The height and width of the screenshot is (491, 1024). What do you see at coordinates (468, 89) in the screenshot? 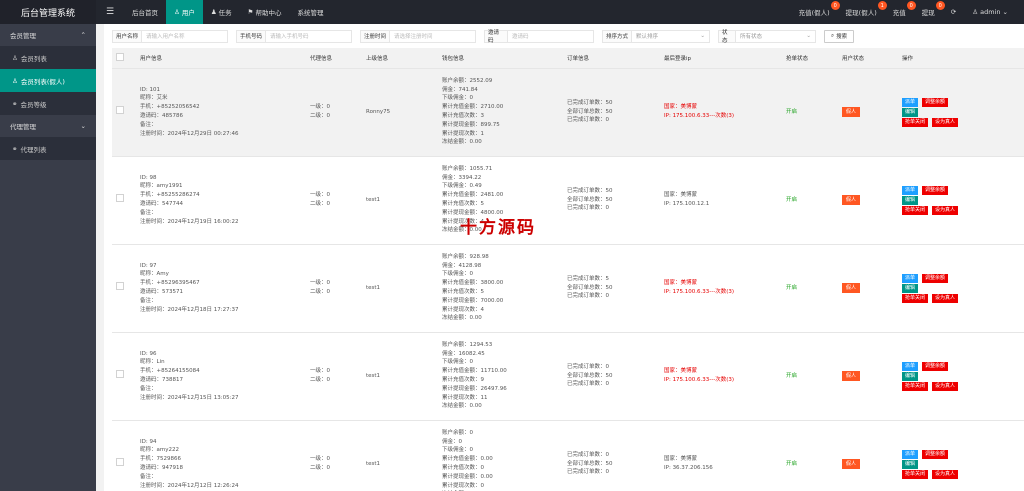
I see `commission: 741.84` at bounding box center [468, 89].